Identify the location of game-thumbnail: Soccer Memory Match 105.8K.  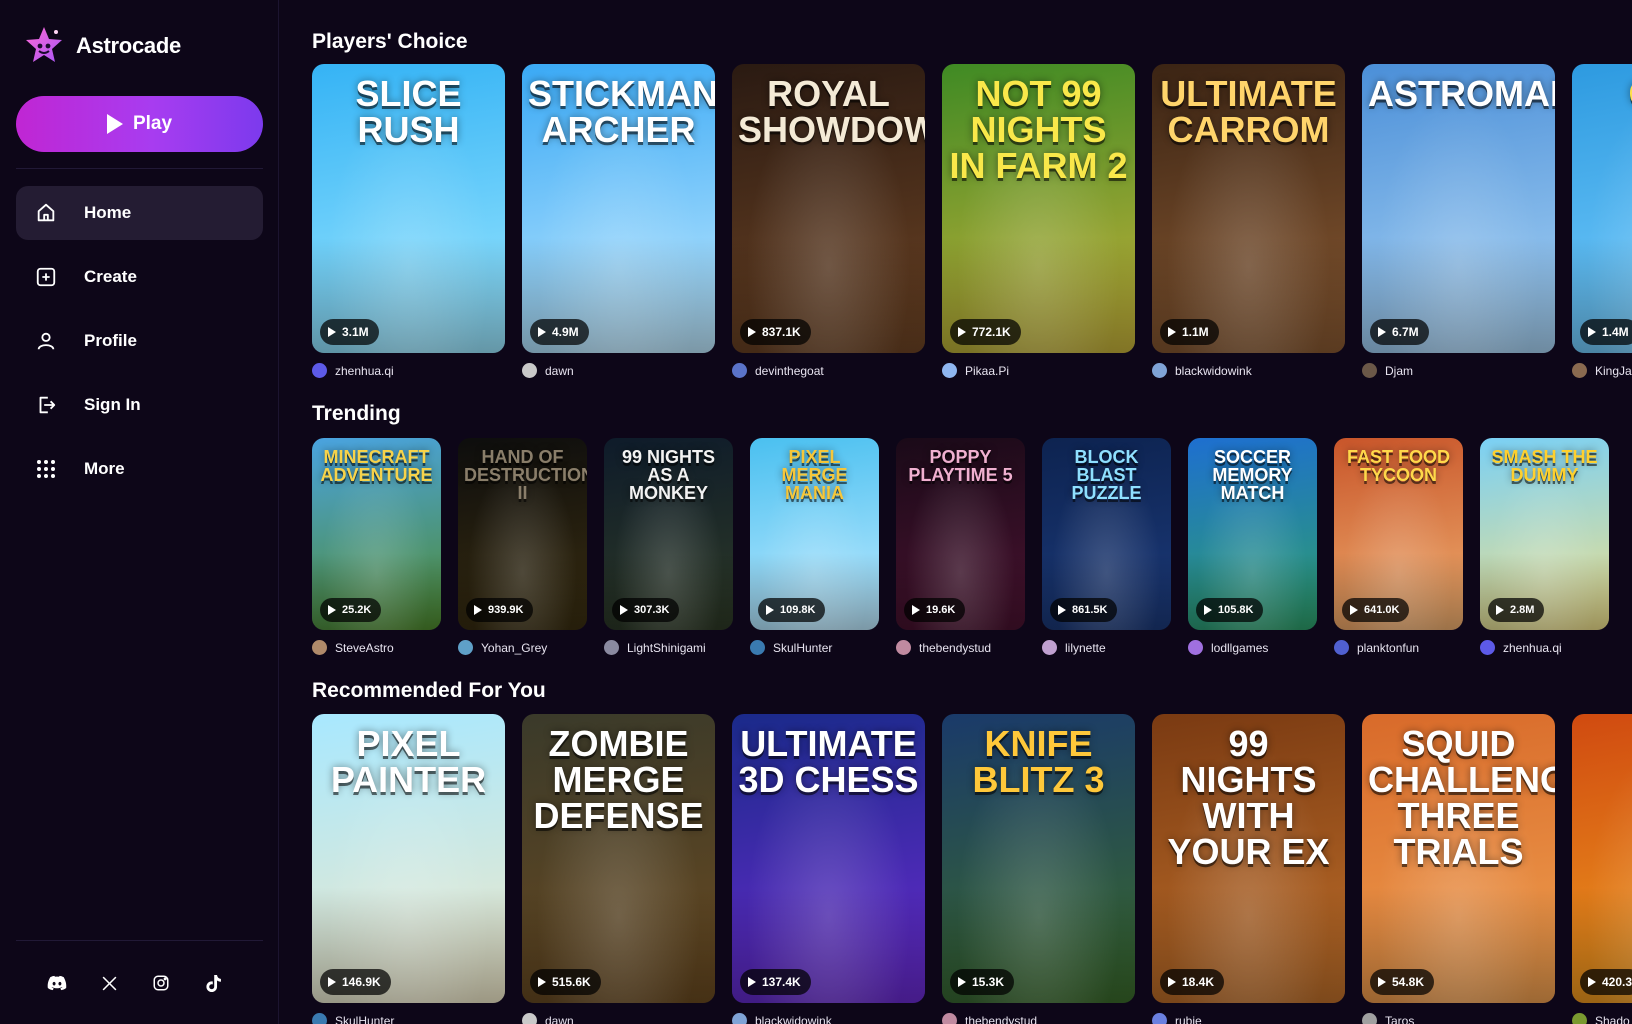
(1252, 534).